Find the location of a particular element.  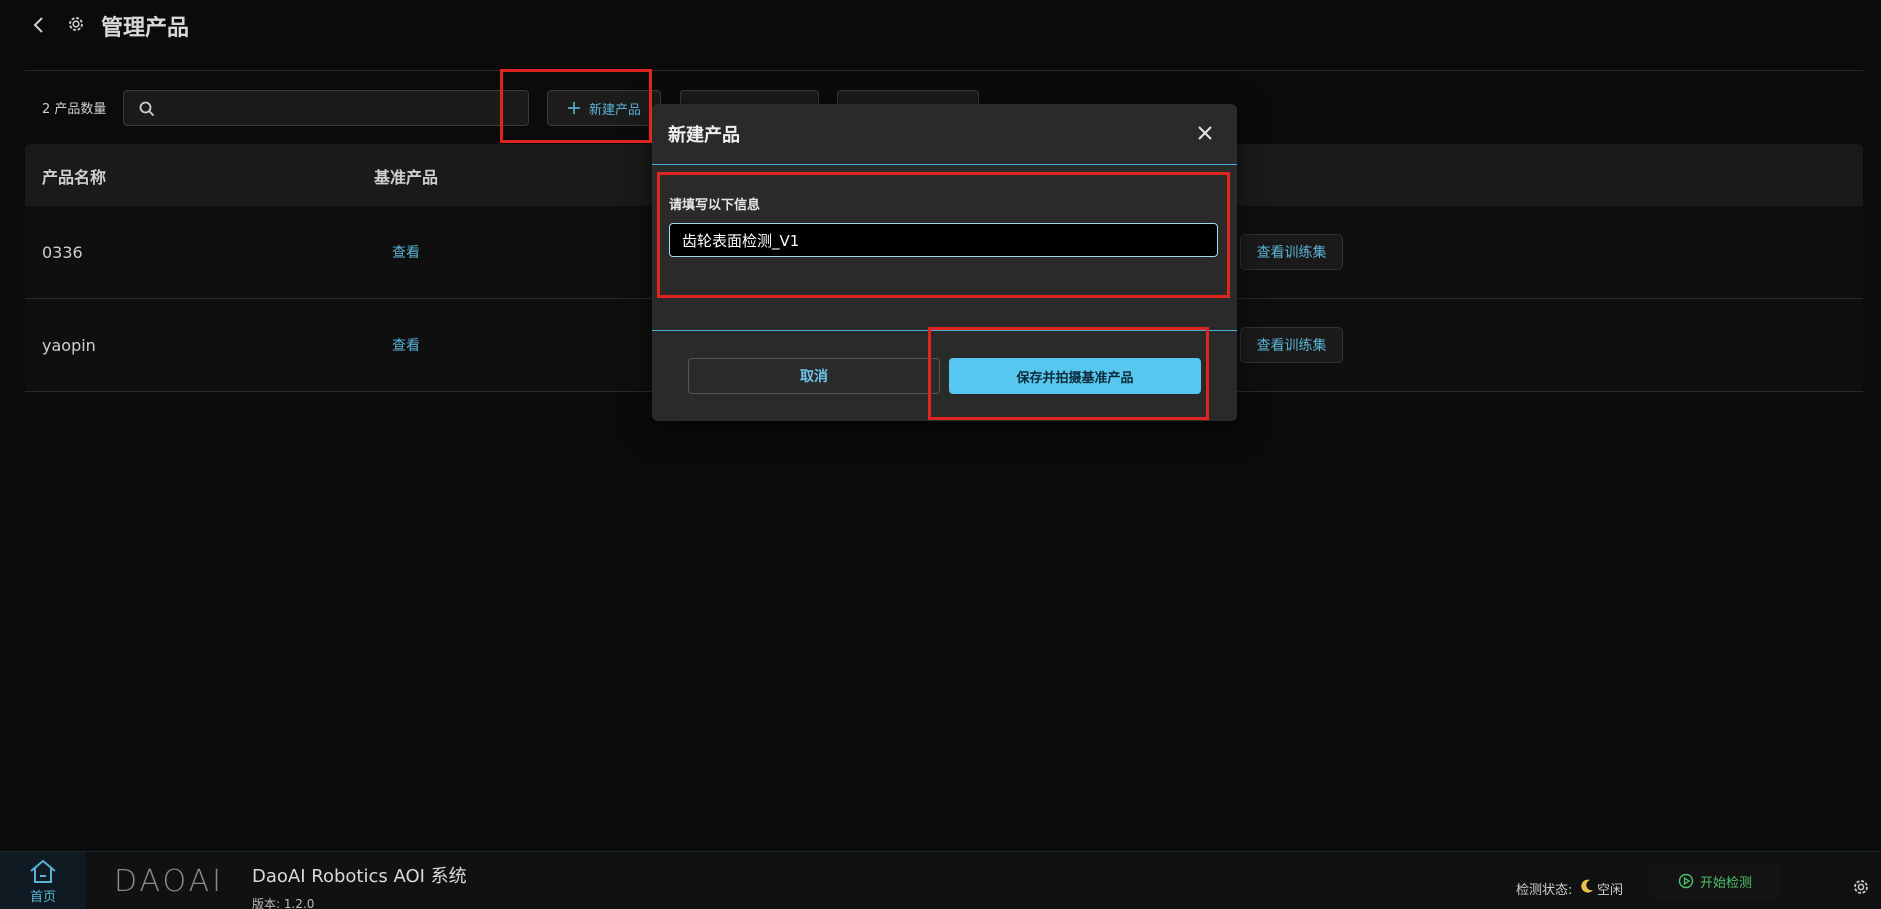

version-label: 版本: 1.2.0 is located at coordinates (283, 903).